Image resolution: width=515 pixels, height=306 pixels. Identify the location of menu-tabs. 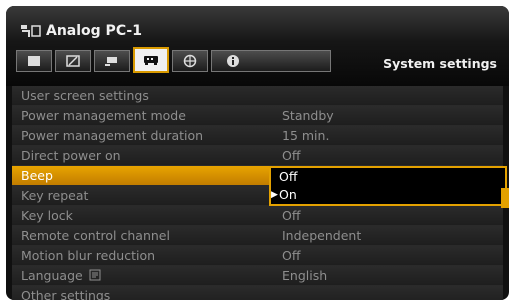
(175, 60).